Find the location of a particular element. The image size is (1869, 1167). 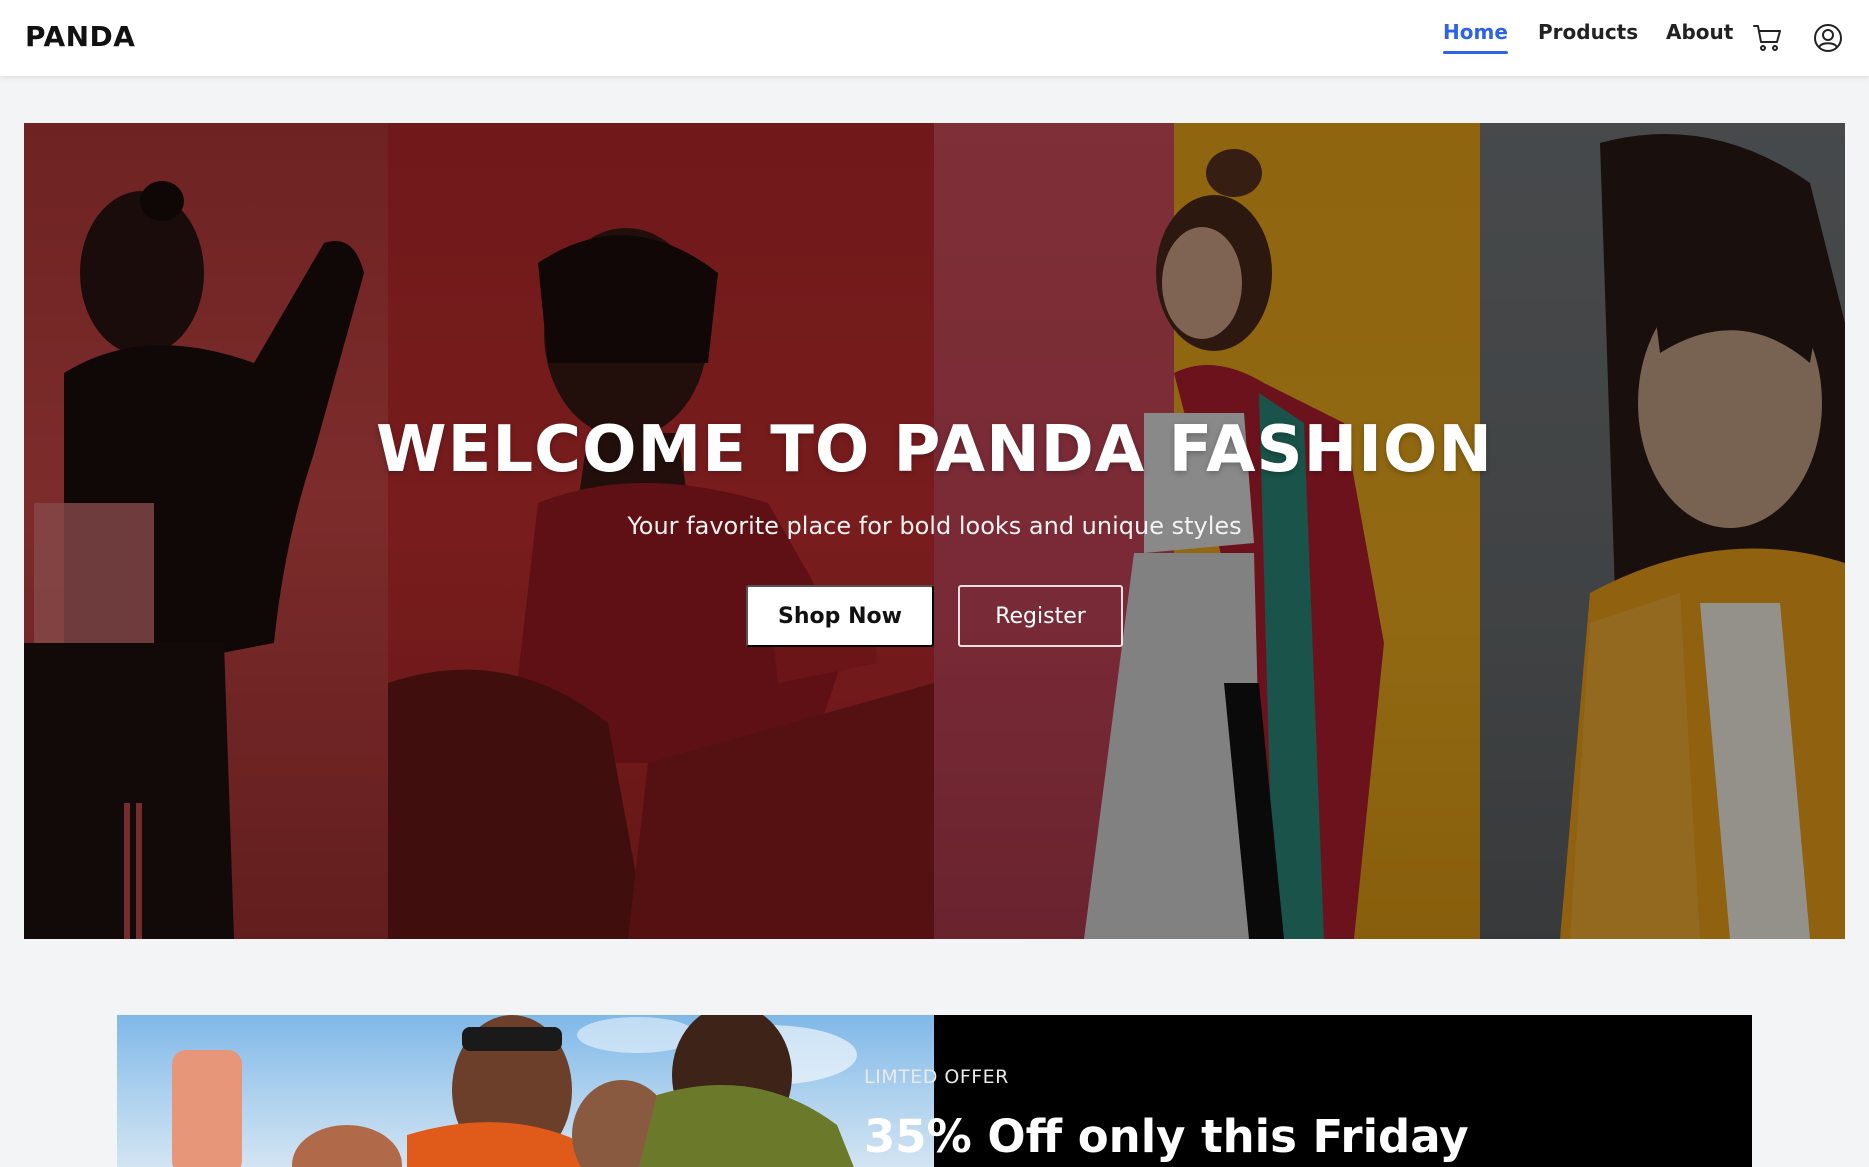

nav-home-link: Home is located at coordinates (1475, 37).